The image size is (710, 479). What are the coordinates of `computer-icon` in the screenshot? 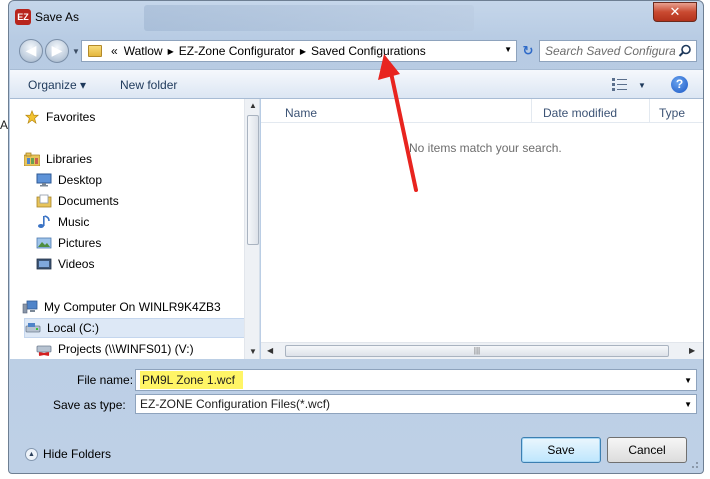 It's located at (30, 307).